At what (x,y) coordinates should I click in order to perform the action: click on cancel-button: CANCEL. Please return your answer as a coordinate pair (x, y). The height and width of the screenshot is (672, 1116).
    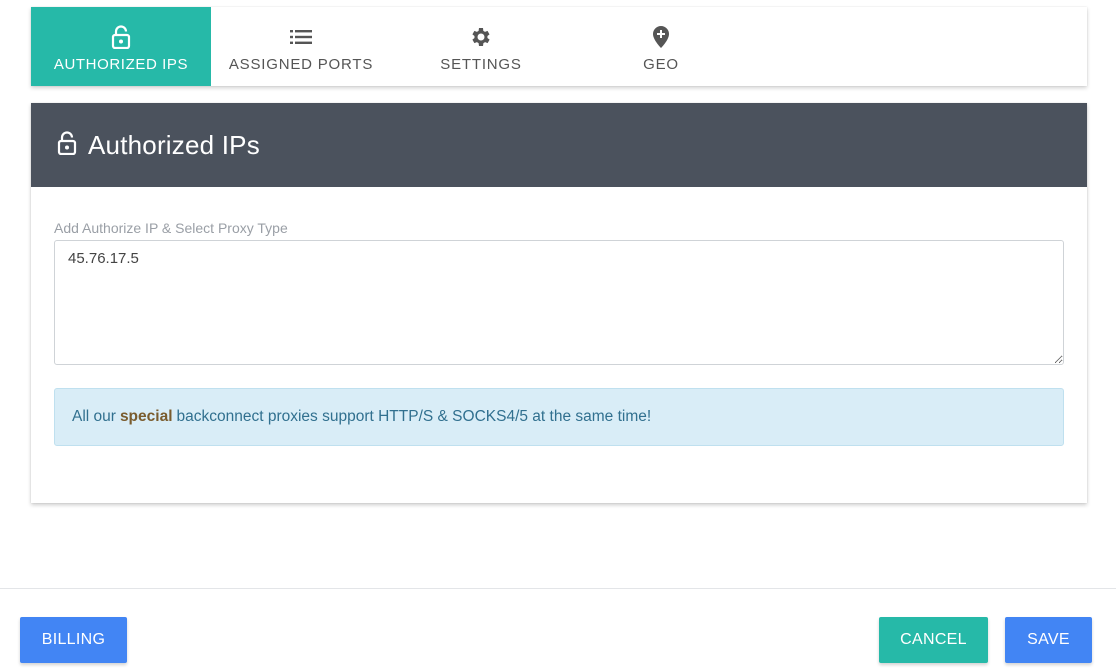
    Looking at the image, I should click on (933, 640).